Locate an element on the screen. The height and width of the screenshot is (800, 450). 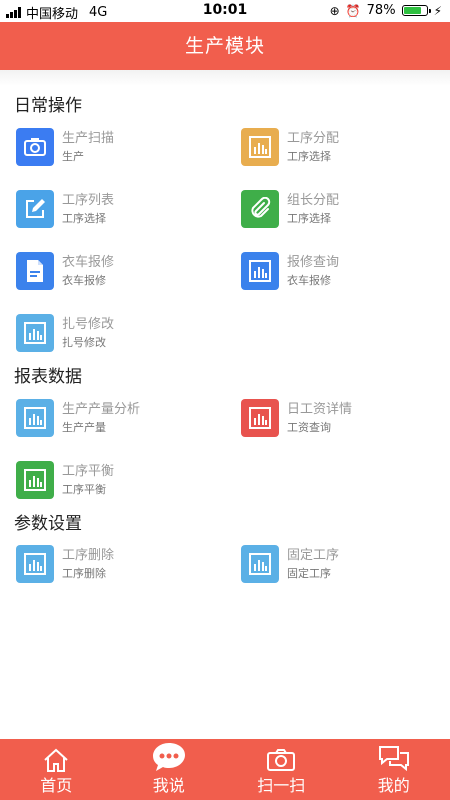
menu-item-machine-repair: 衣车报修 衣车报修 is located at coordinates (116, 271).